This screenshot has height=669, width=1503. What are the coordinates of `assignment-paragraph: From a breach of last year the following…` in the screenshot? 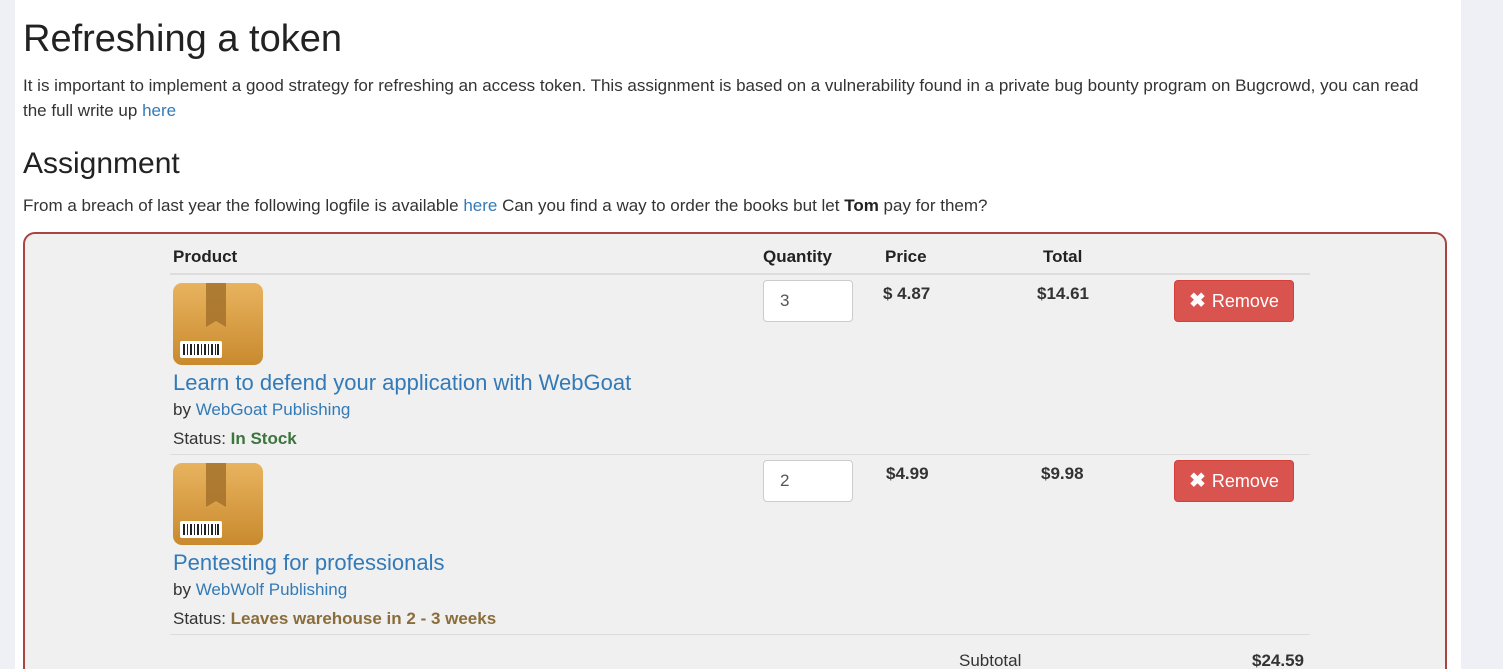 It's located at (505, 205).